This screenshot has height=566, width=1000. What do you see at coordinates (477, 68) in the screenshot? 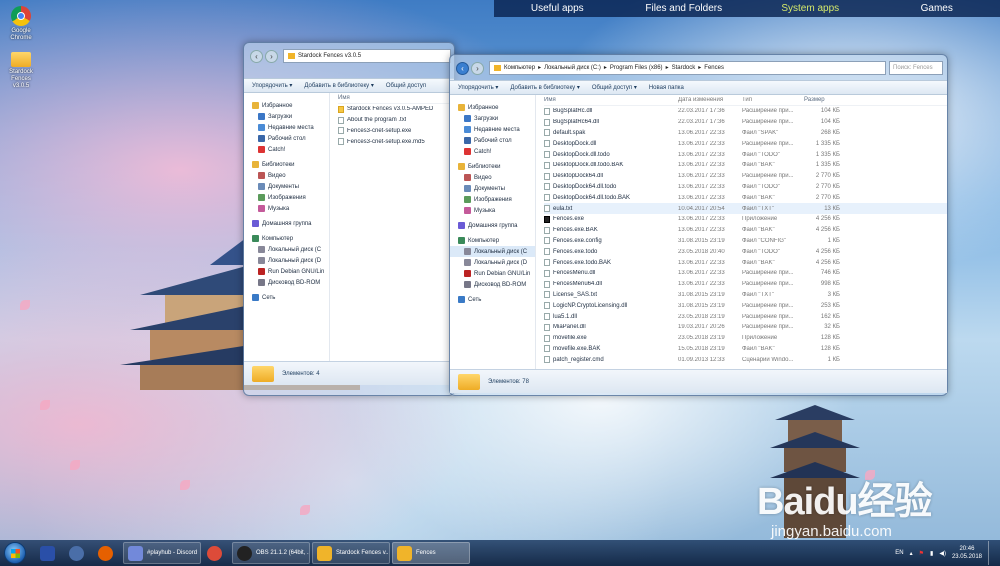
I see `forward-button: ›` at bounding box center [477, 68].